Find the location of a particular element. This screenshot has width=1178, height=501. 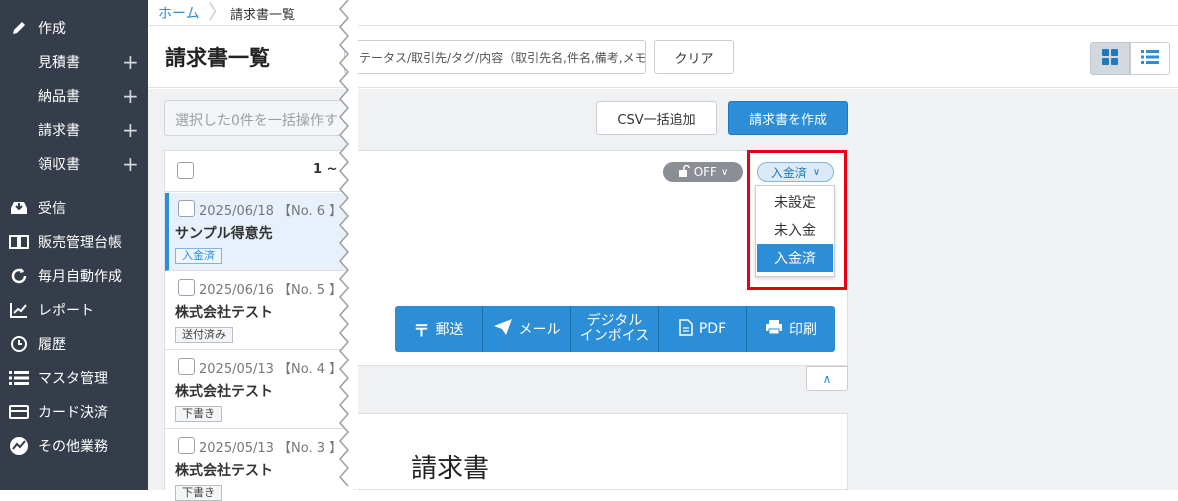

status-badge: 送付済み is located at coordinates (204, 335).